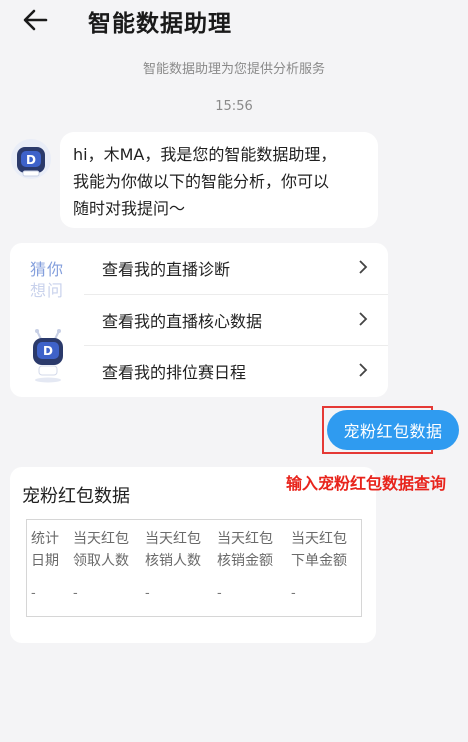  What do you see at coordinates (47, 290) in the screenshot?
I see `guess-line-2: 想问` at bounding box center [47, 290].